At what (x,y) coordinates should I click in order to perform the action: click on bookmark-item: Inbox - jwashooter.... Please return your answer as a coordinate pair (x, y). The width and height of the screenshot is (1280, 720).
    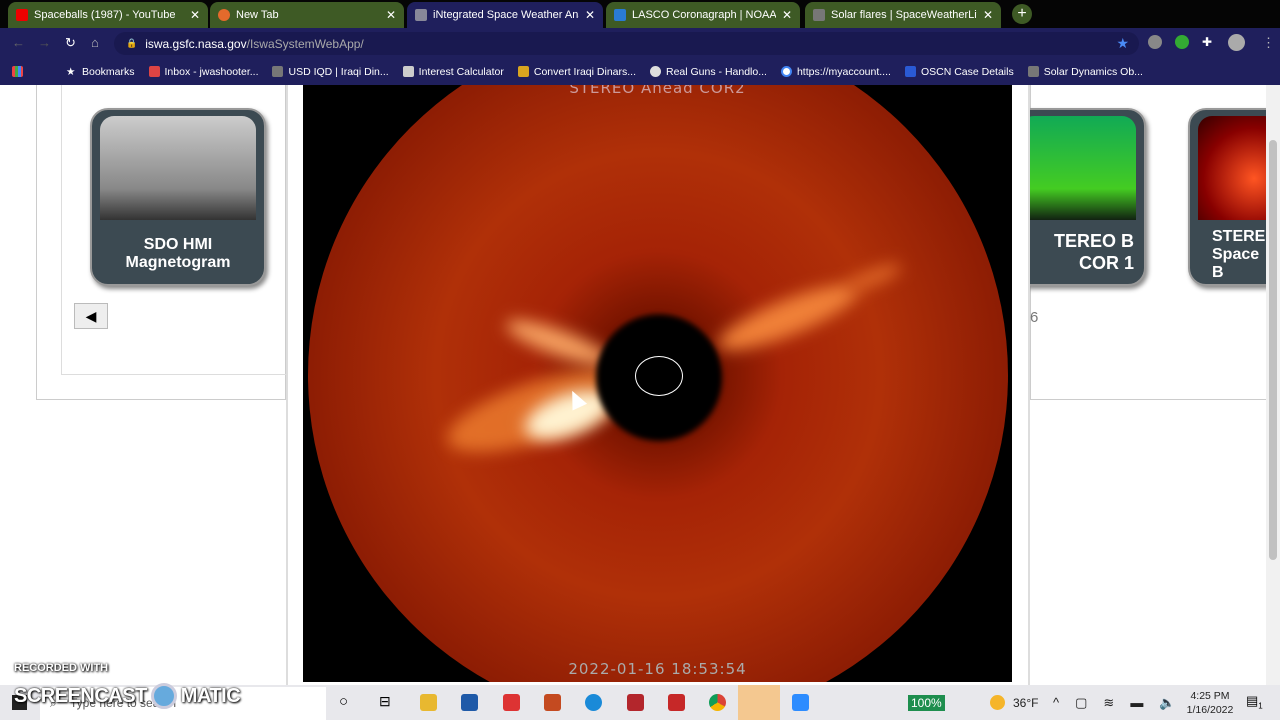
    Looking at the image, I should click on (203, 72).